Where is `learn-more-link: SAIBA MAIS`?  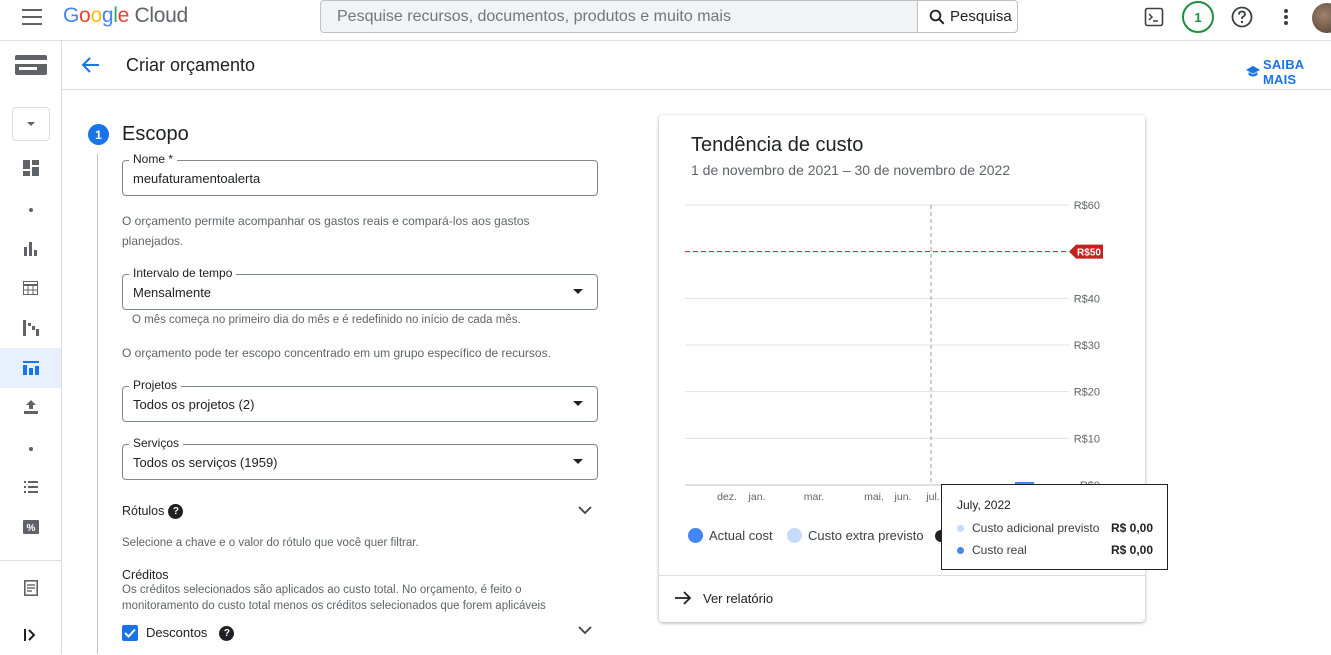
learn-more-link: SAIBA MAIS is located at coordinates (1288, 72).